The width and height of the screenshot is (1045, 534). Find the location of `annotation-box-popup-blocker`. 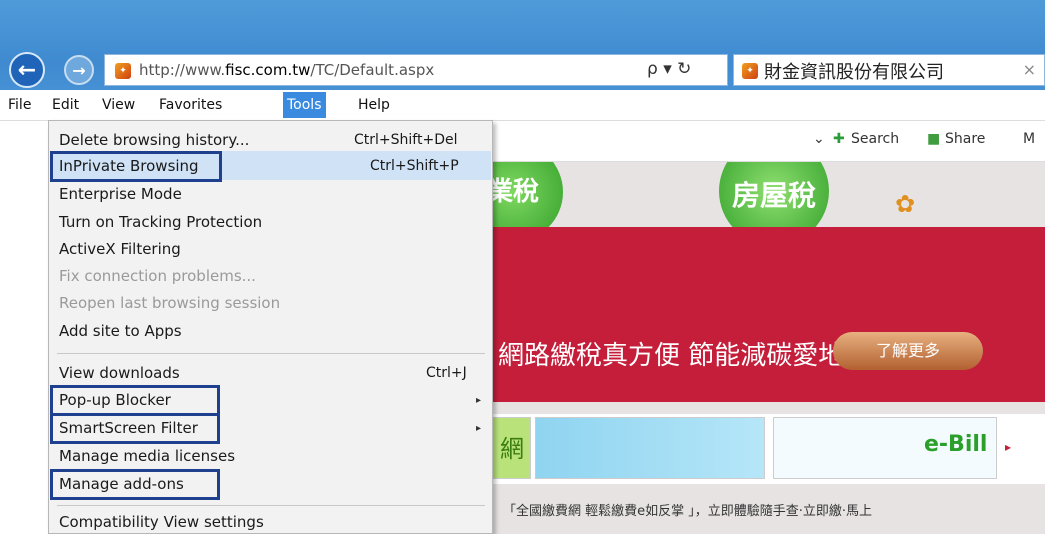

annotation-box-popup-blocker is located at coordinates (135, 400).